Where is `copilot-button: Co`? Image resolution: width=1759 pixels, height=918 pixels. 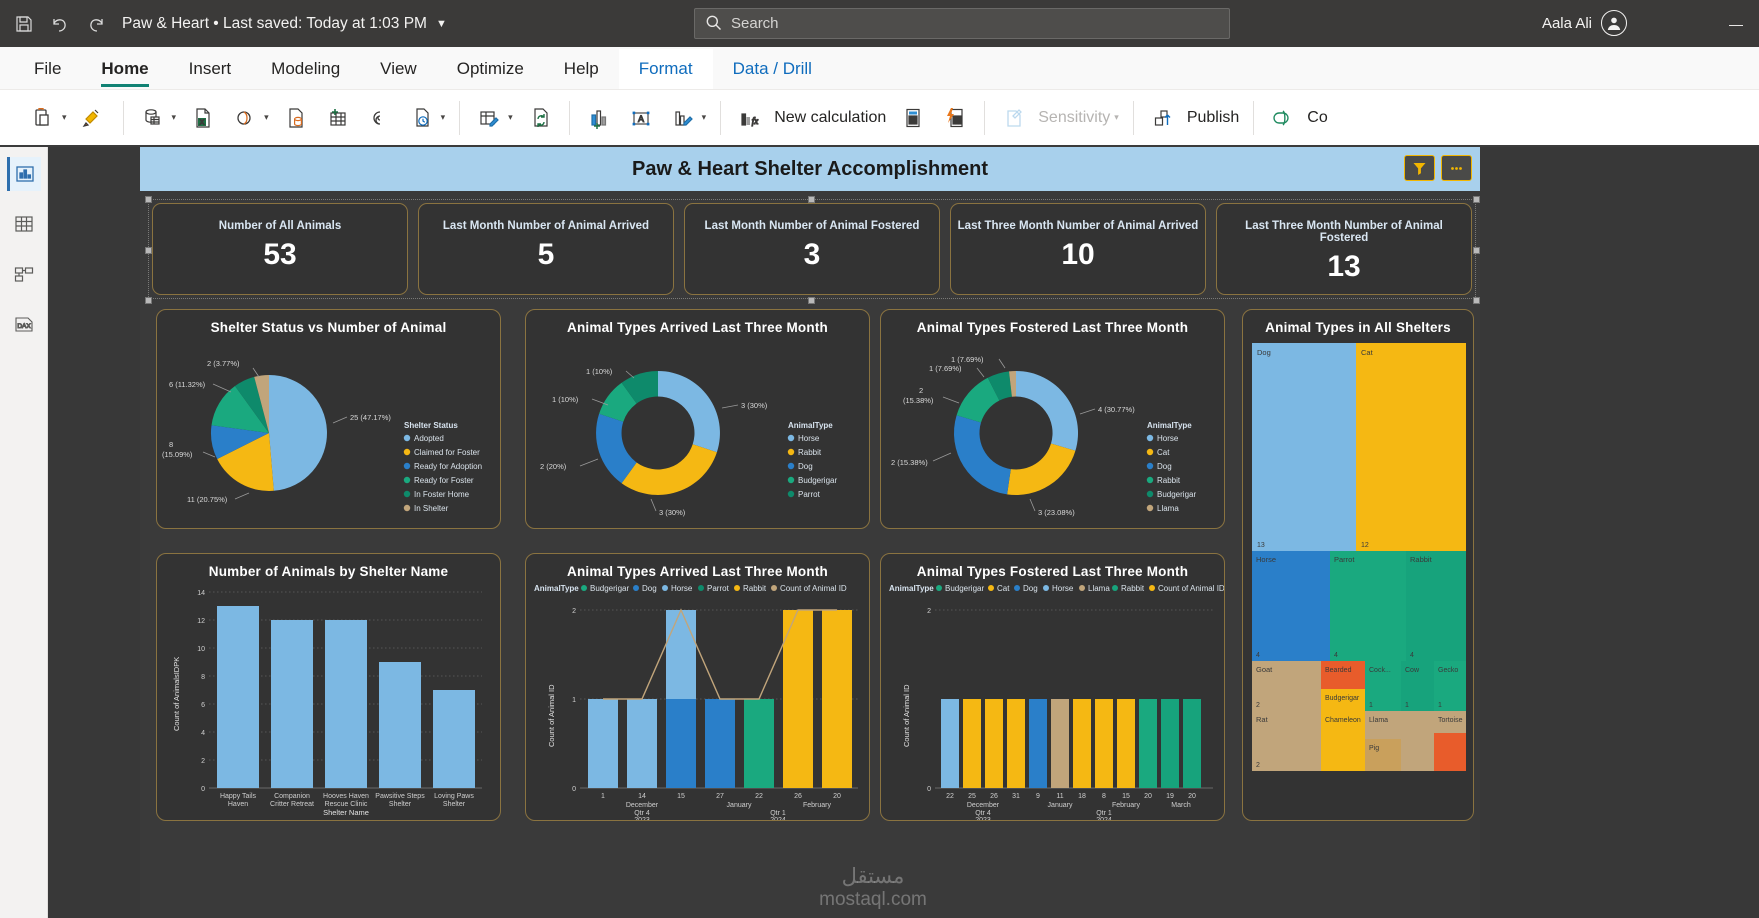 copilot-button: Co is located at coordinates (1297, 118).